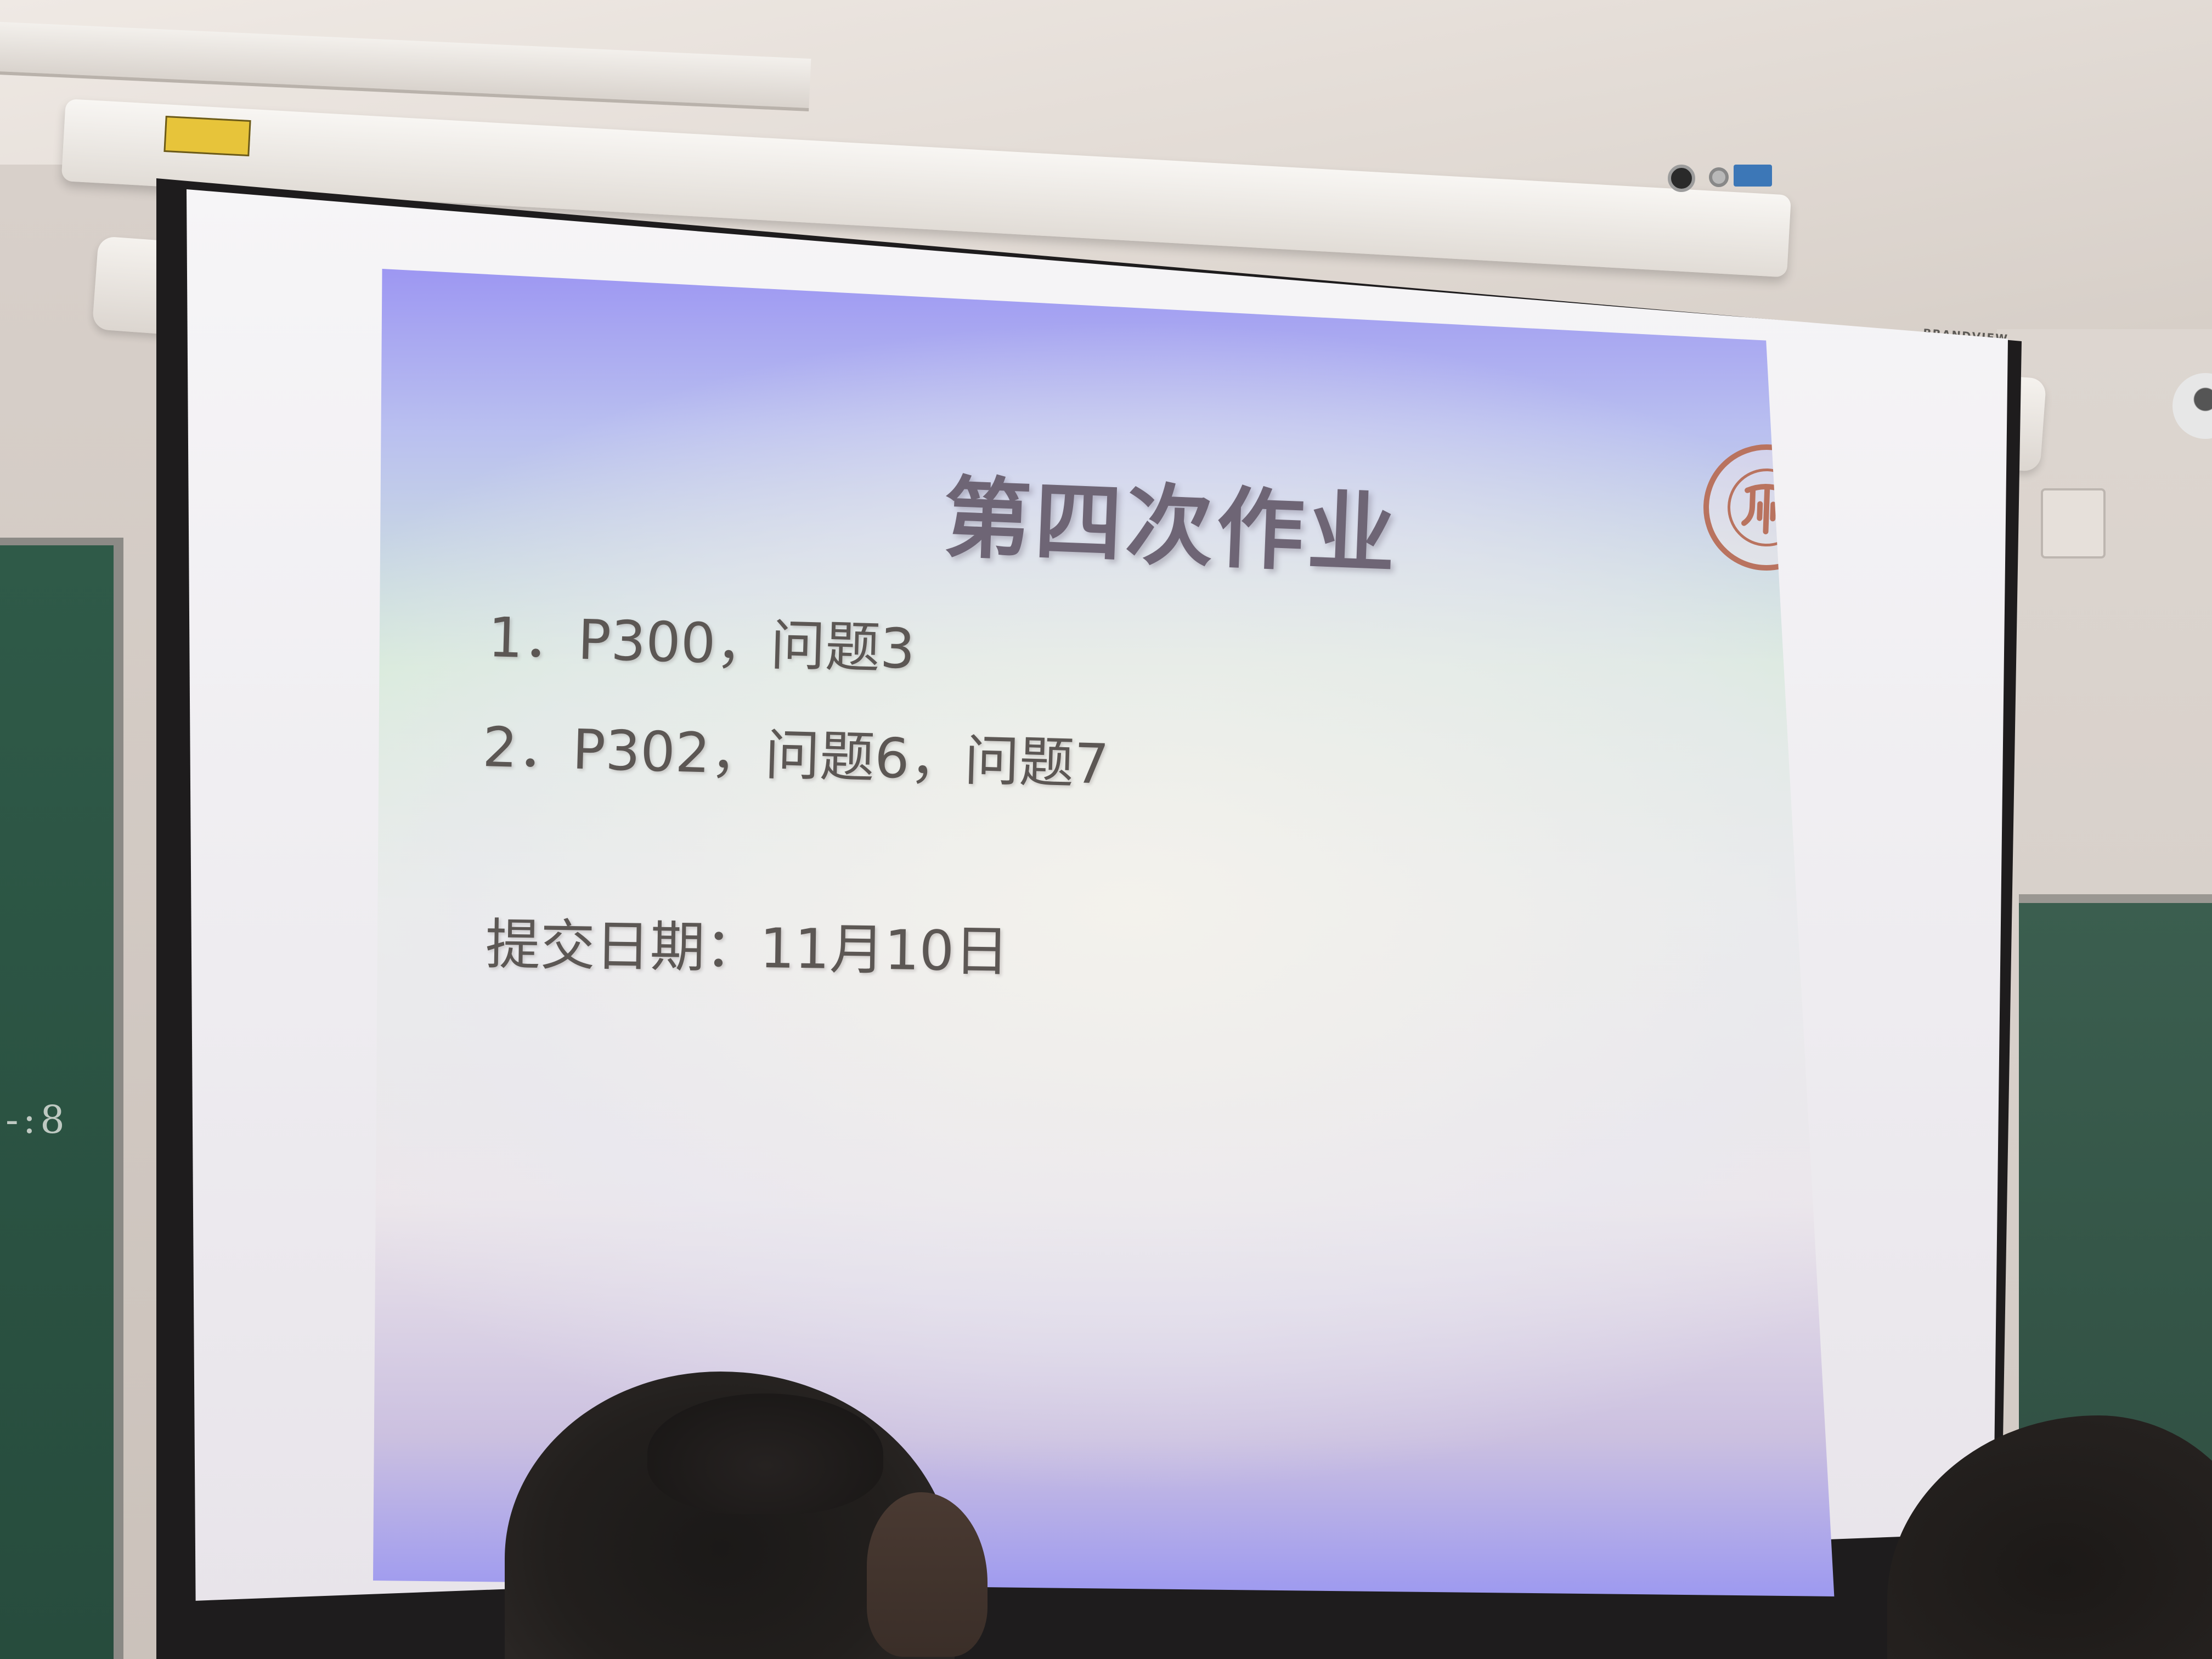 This screenshot has height=1659, width=2212. Describe the element at coordinates (1682, 179) in the screenshot. I see `sensor-lens-icon` at that location.